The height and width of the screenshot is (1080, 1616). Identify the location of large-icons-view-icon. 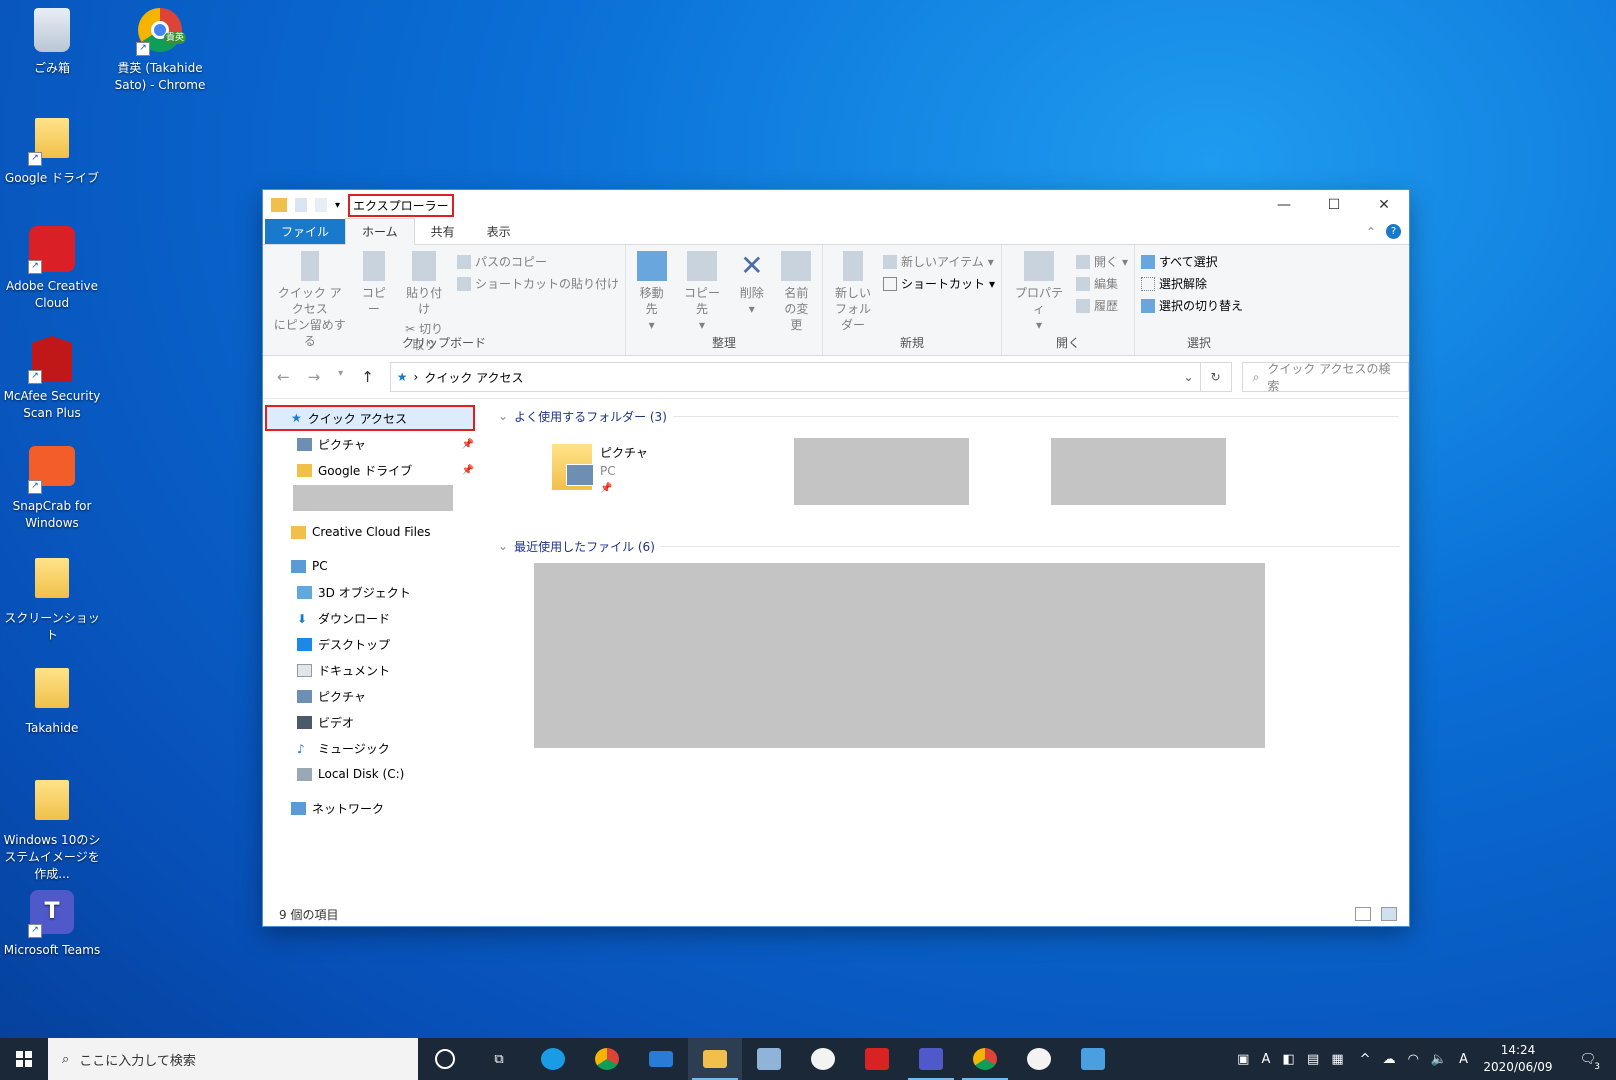
(1389, 914).